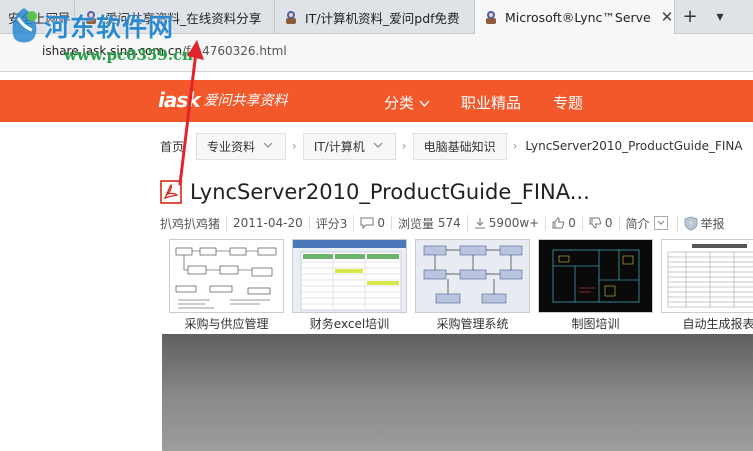  What do you see at coordinates (712, 223) in the screenshot?
I see `report-label: 举报` at bounding box center [712, 223].